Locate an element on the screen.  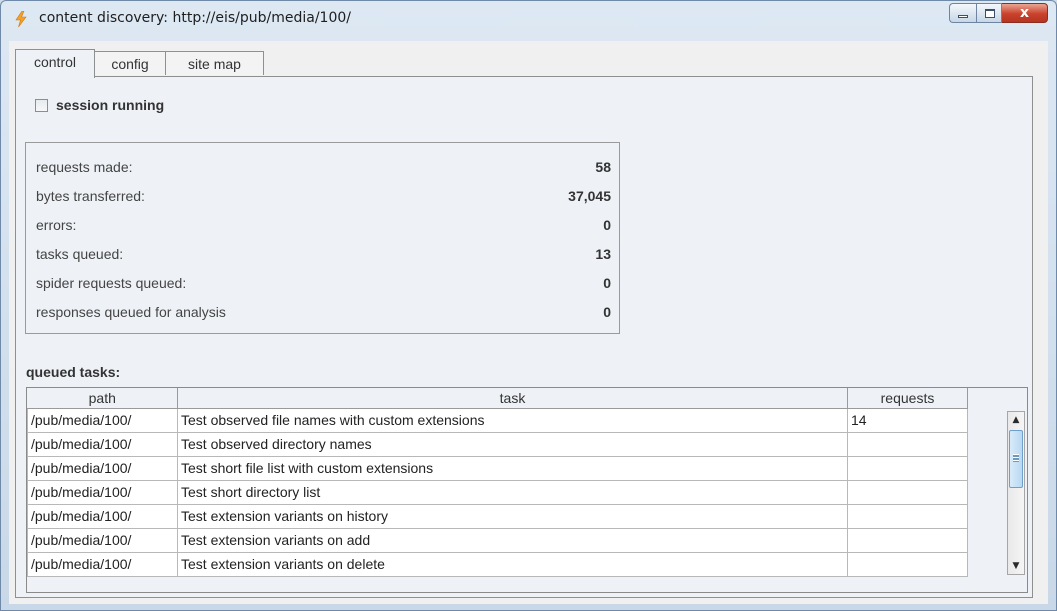
stat-value: 13 is located at coordinates (603, 254).